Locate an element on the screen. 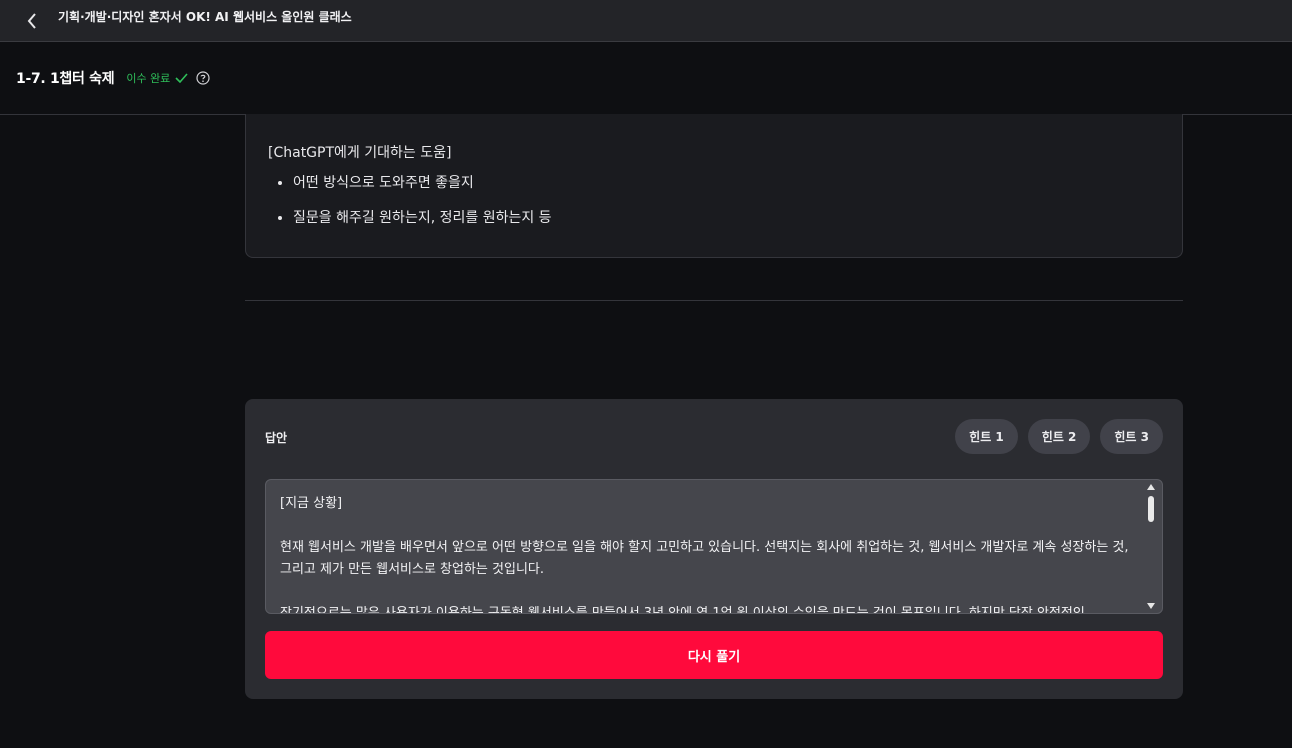 The width and height of the screenshot is (1292, 748). scrollbar is located at coordinates (1153, 546).